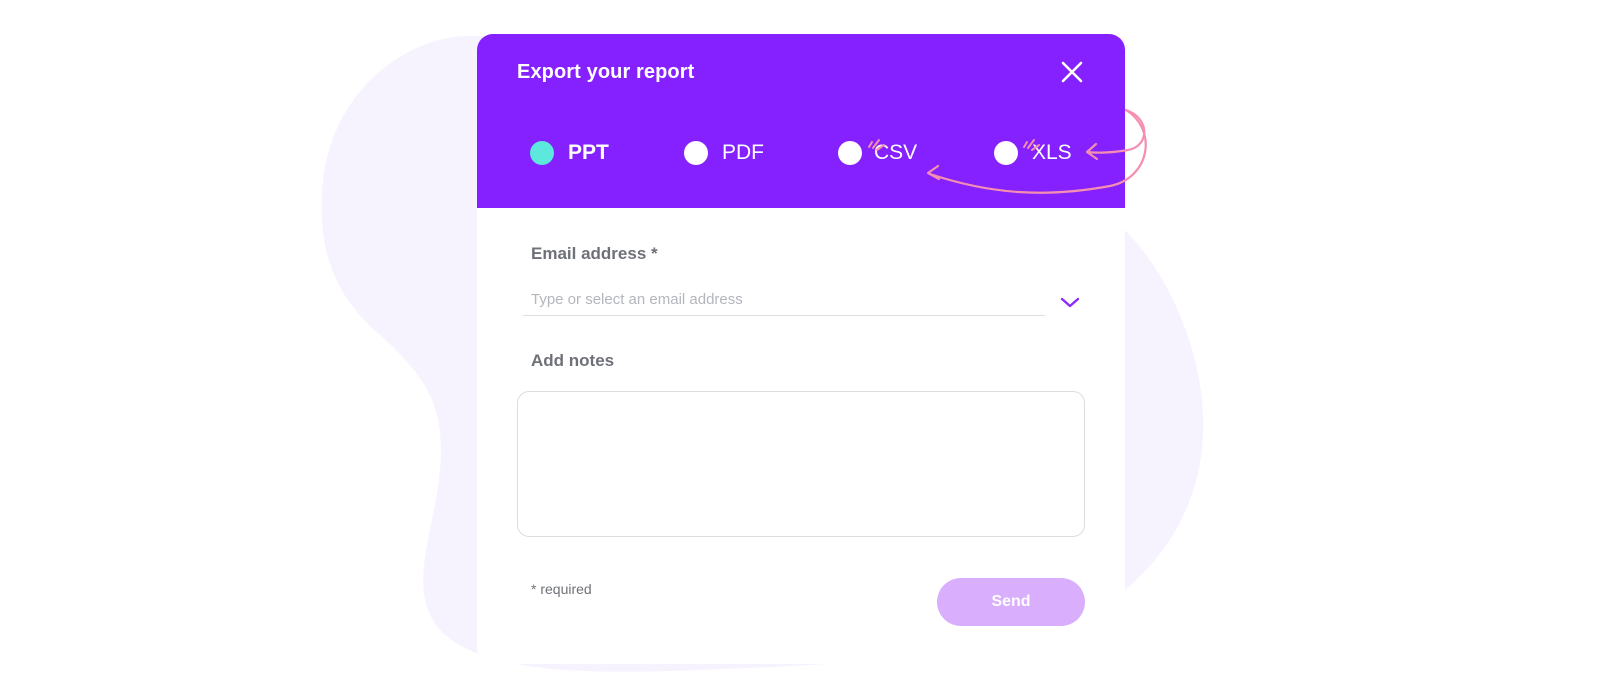  I want to click on close-icon, so click(1072, 72).